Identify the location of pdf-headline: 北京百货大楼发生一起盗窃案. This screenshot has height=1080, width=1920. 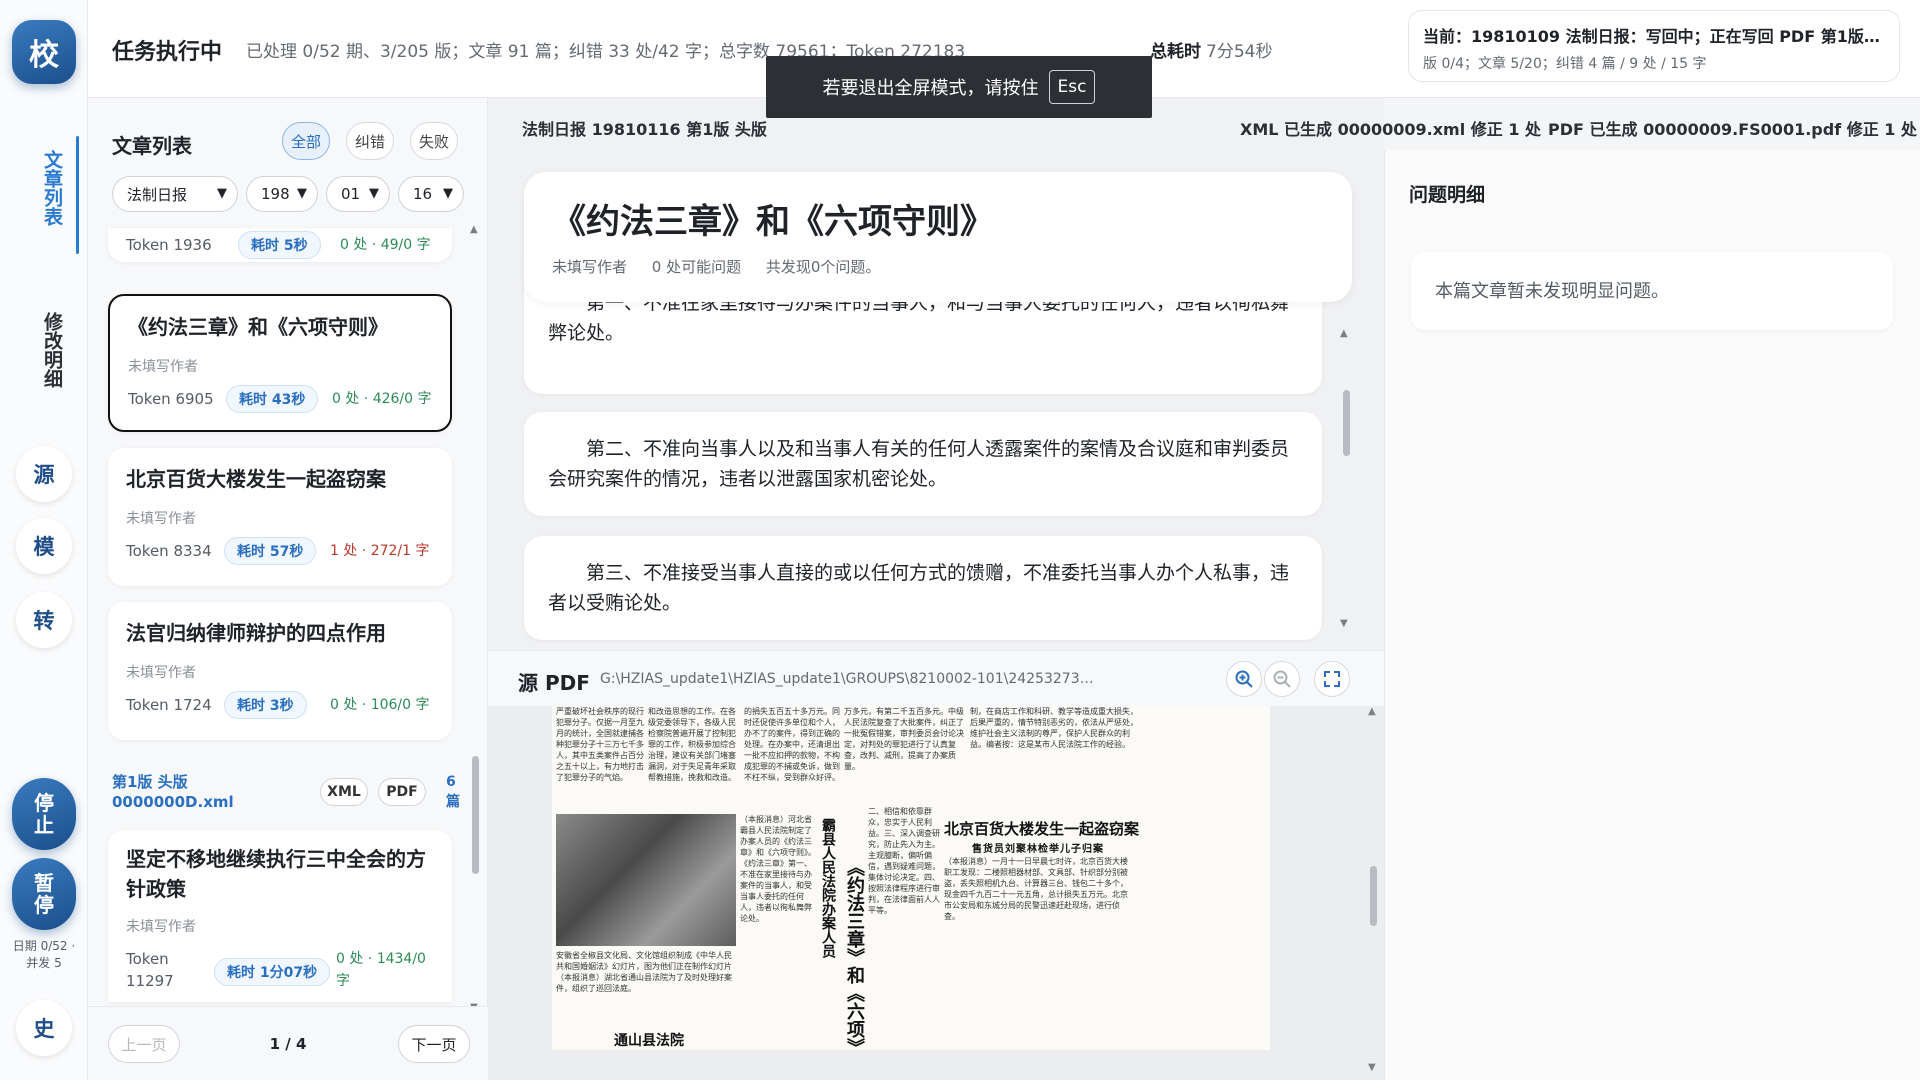
(1042, 829).